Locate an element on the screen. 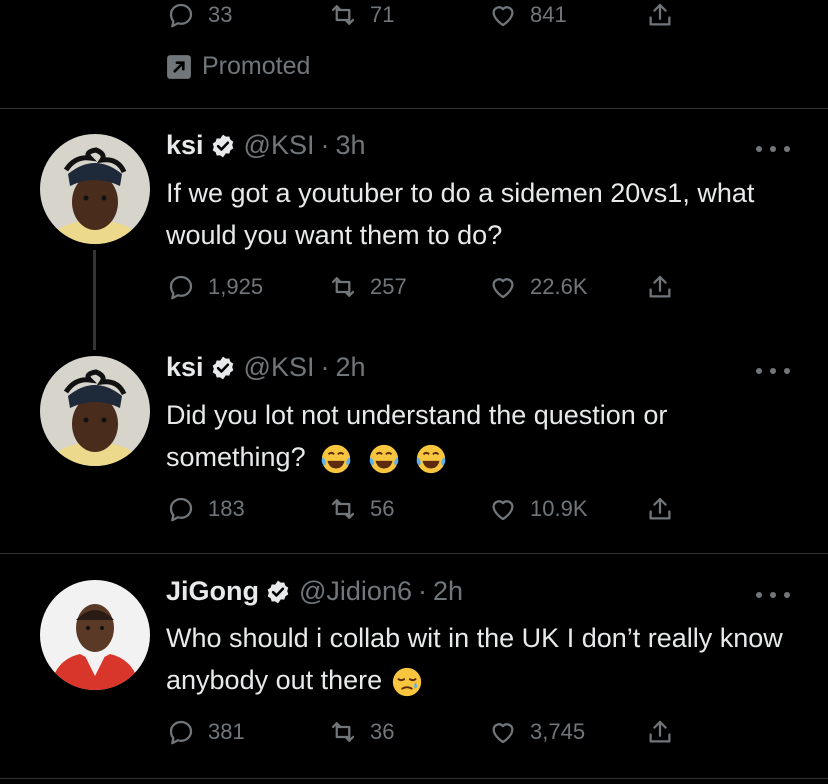  tweet-header: ksi @KSI · 2h is located at coordinates (266, 367).